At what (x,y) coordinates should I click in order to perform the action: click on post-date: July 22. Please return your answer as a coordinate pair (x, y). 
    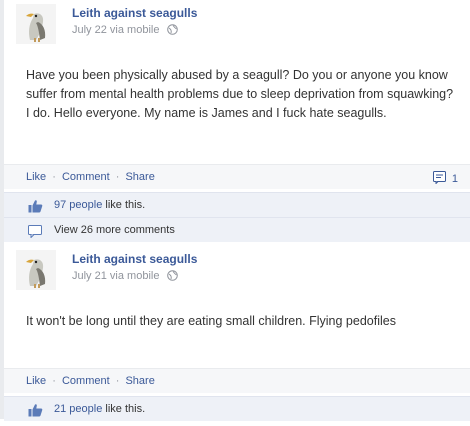
    Looking at the image, I should click on (89, 30).